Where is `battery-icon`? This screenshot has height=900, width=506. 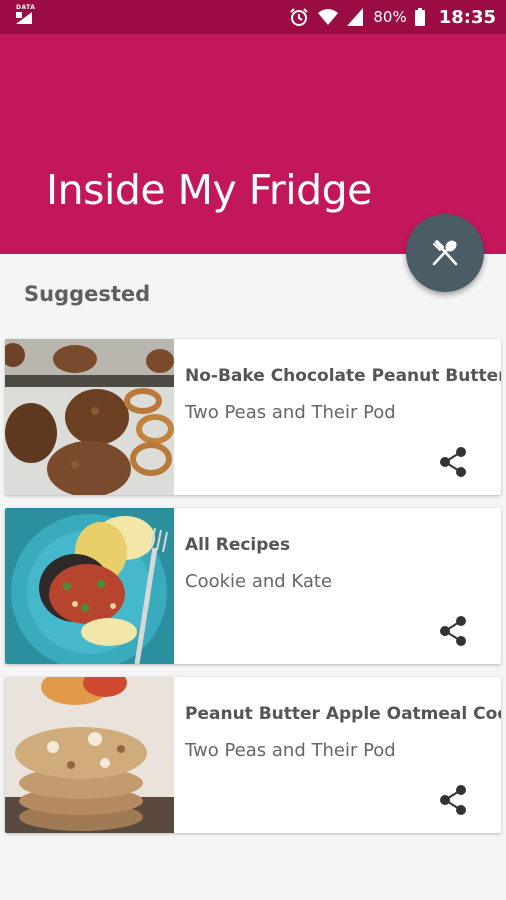 battery-icon is located at coordinates (419, 17).